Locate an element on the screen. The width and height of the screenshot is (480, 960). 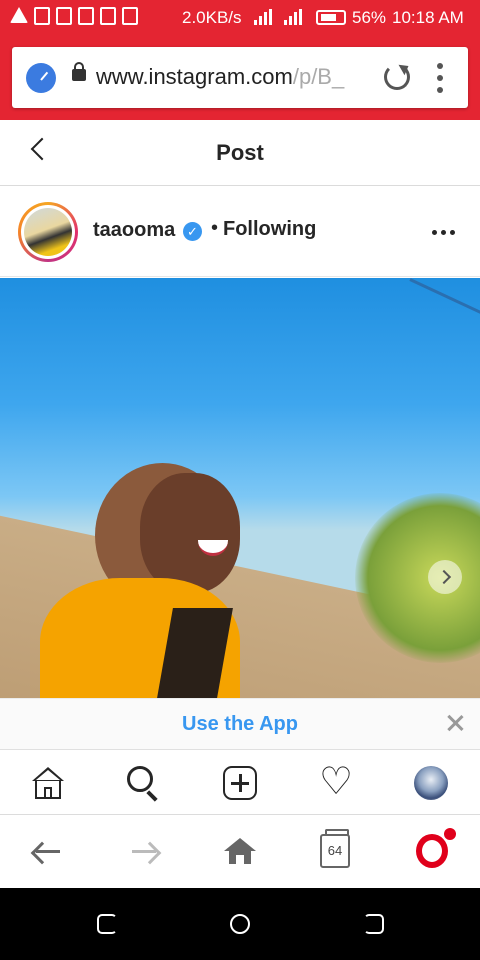
carousel-next-icon is located at coordinates (445, 577).